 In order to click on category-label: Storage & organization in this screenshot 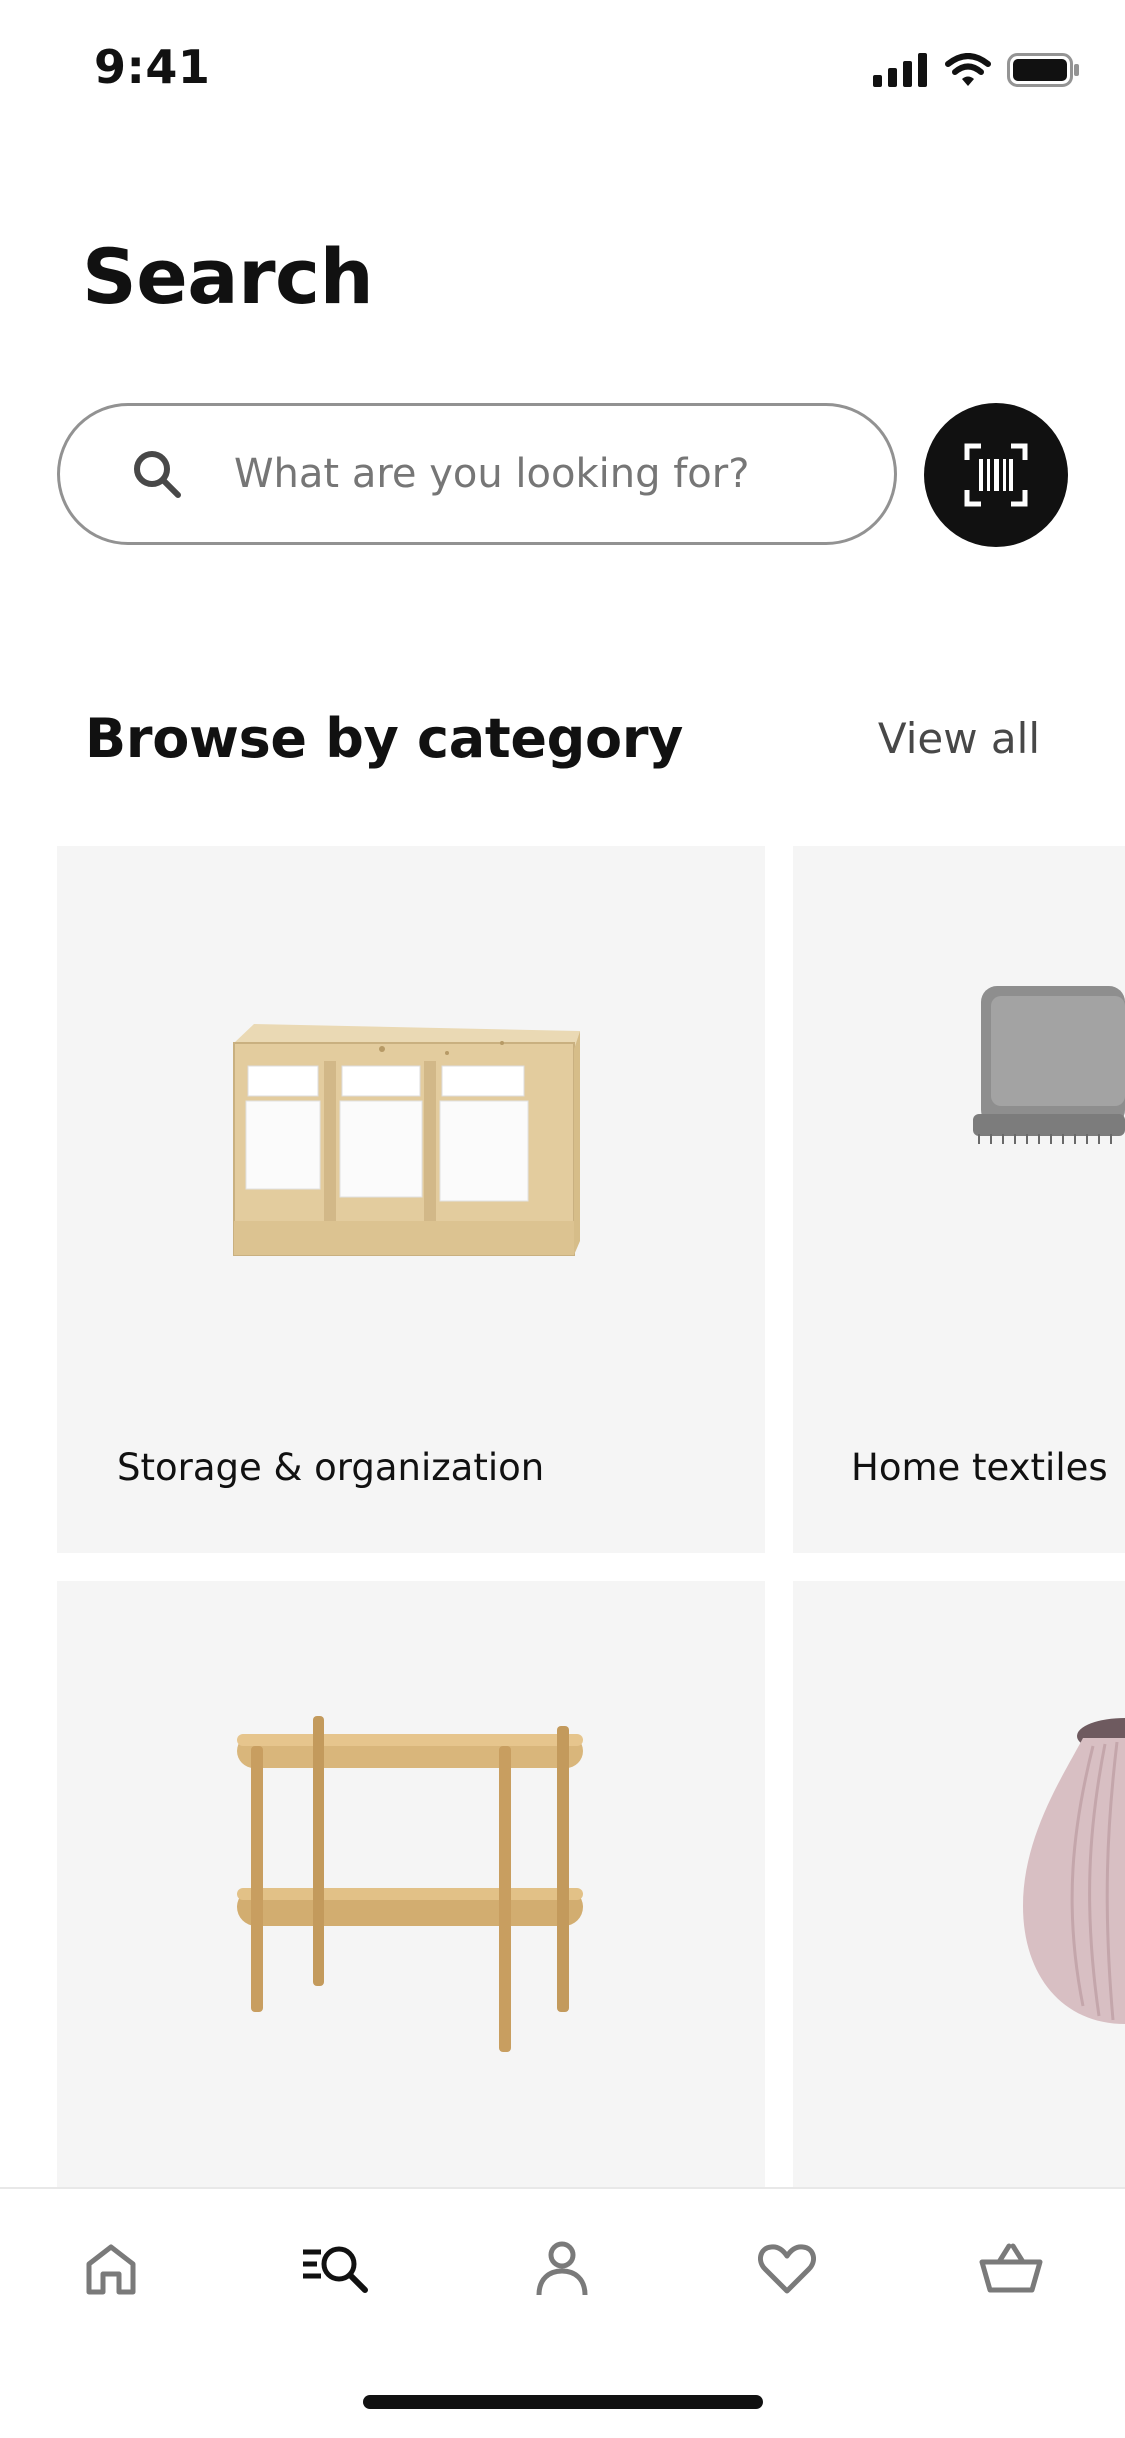, I will do `click(331, 1467)`.